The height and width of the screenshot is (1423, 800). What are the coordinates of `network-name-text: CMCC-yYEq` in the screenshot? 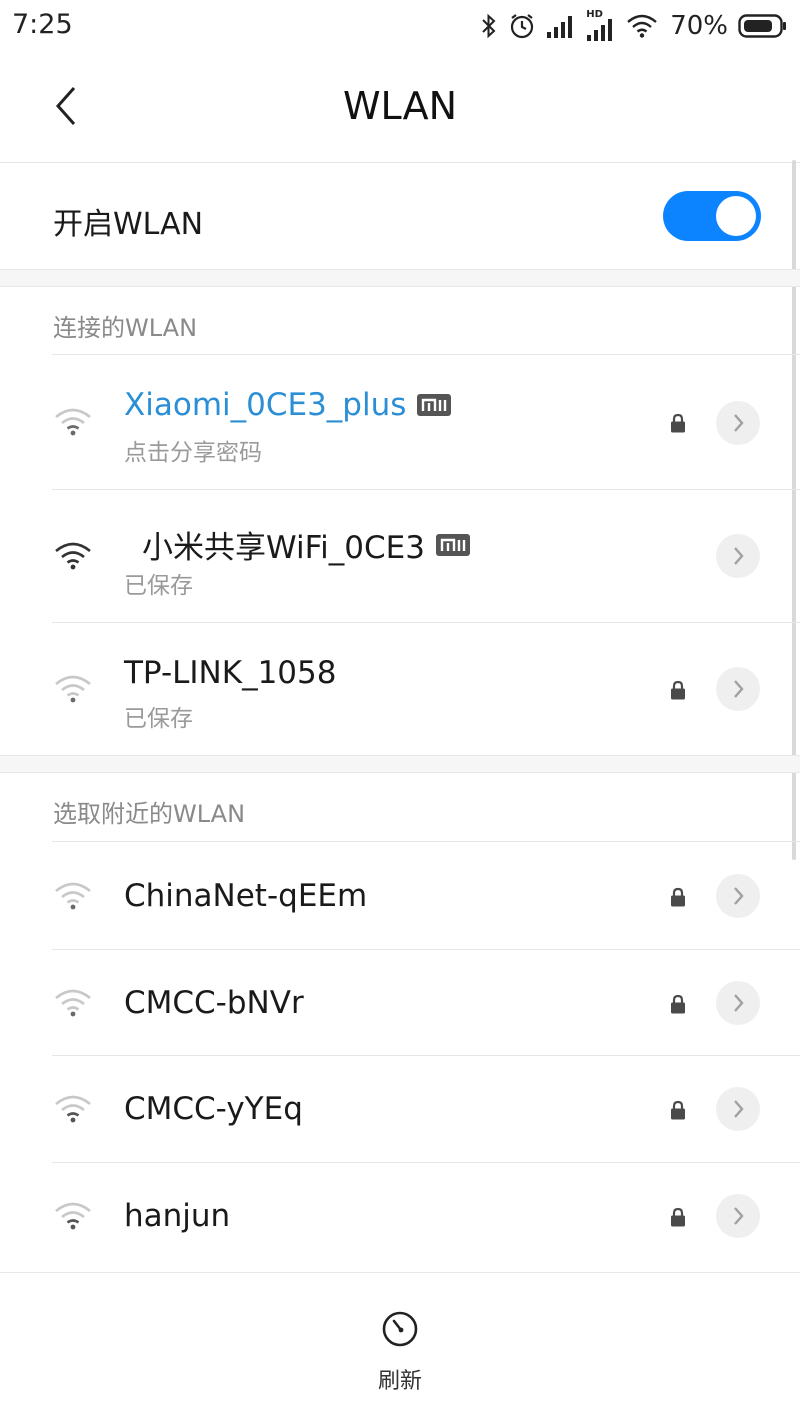 It's located at (213, 1109).